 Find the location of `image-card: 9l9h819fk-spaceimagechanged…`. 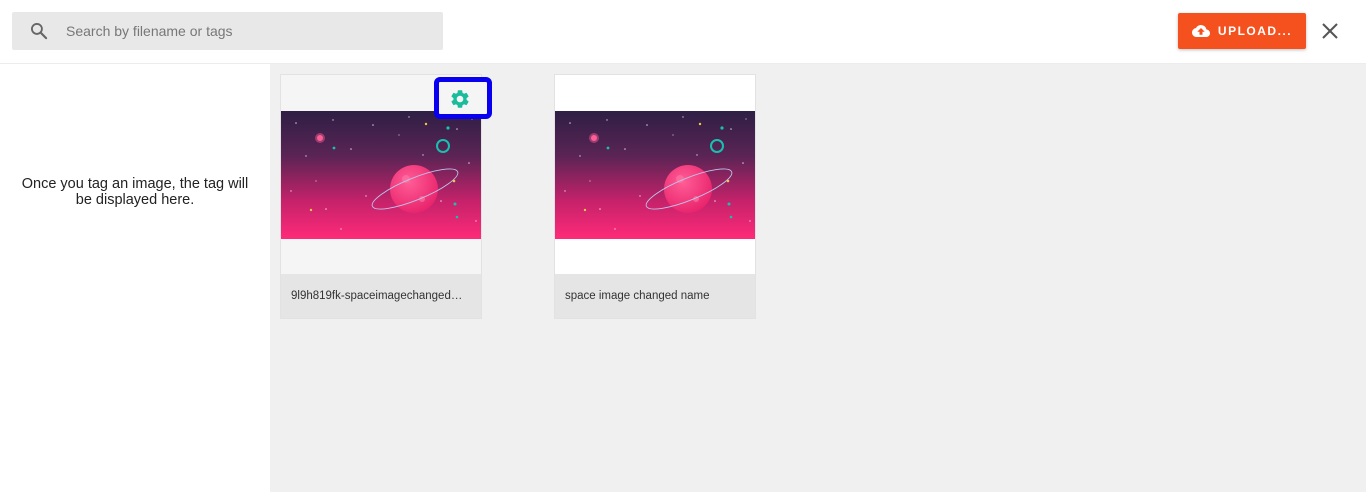

image-card: 9l9h819fk-spaceimagechanged… is located at coordinates (386, 196).